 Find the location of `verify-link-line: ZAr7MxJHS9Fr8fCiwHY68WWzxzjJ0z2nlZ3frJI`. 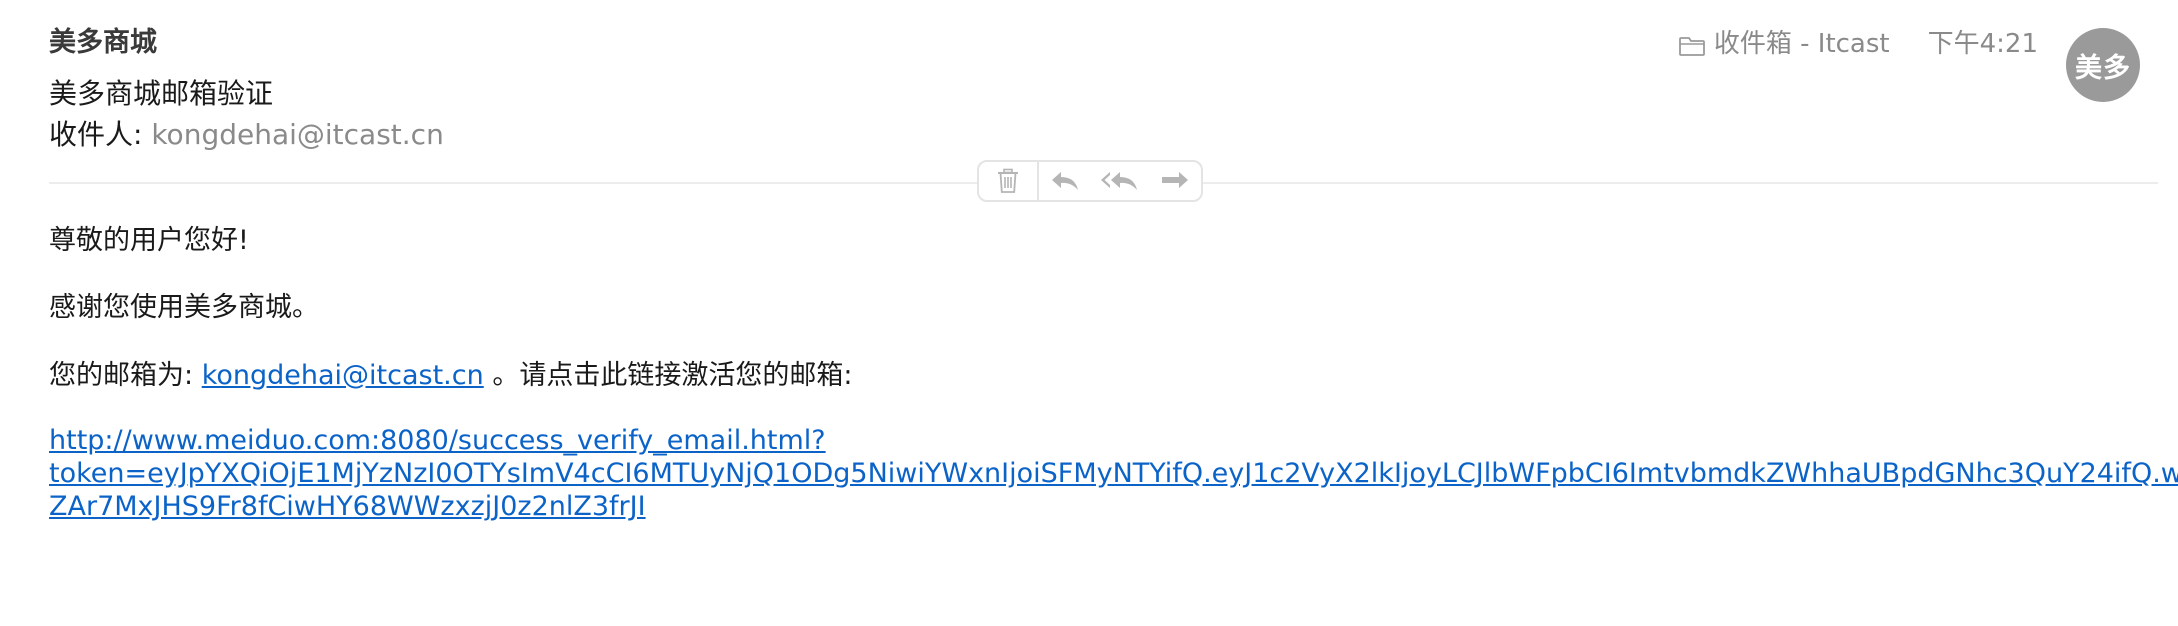

verify-link-line: ZAr7MxJHS9Fr8fCiwHY68WWzxzjJ0z2nlZ3frJI is located at coordinates (347, 506).